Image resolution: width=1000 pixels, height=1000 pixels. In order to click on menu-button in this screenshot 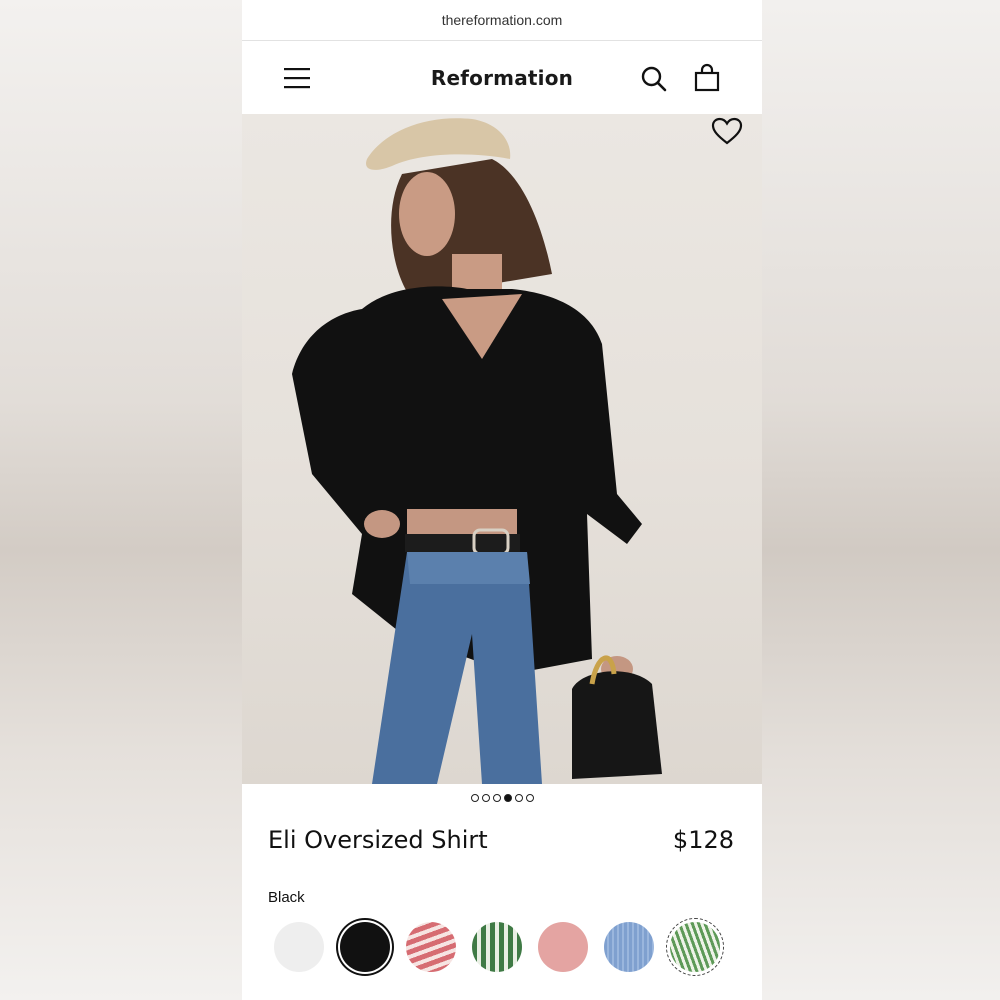, I will do `click(297, 78)`.